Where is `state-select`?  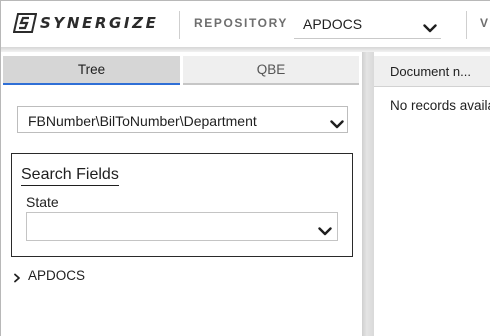
state-select is located at coordinates (182, 226).